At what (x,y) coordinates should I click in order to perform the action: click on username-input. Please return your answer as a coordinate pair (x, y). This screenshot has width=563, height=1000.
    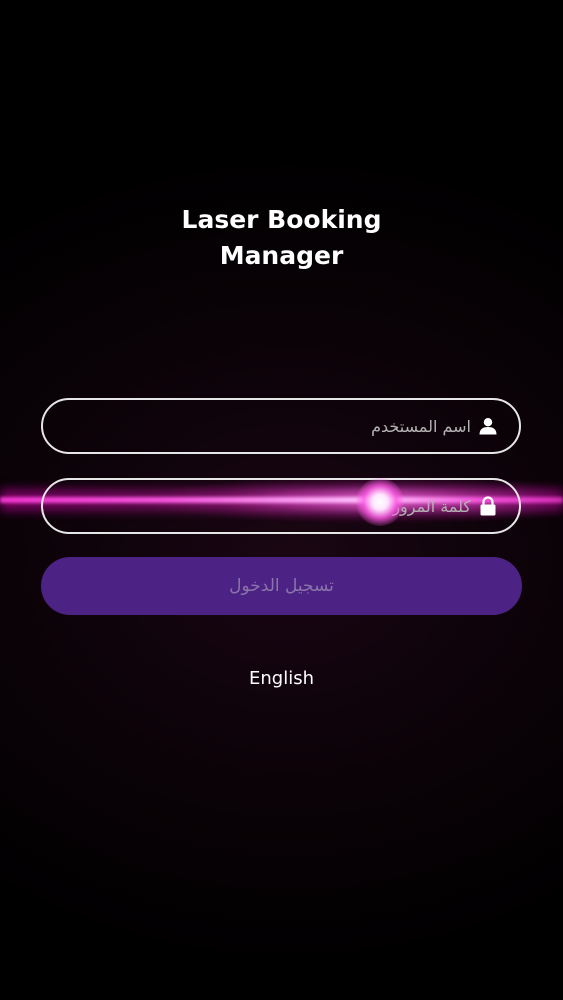
    Looking at the image, I should click on (281, 426).